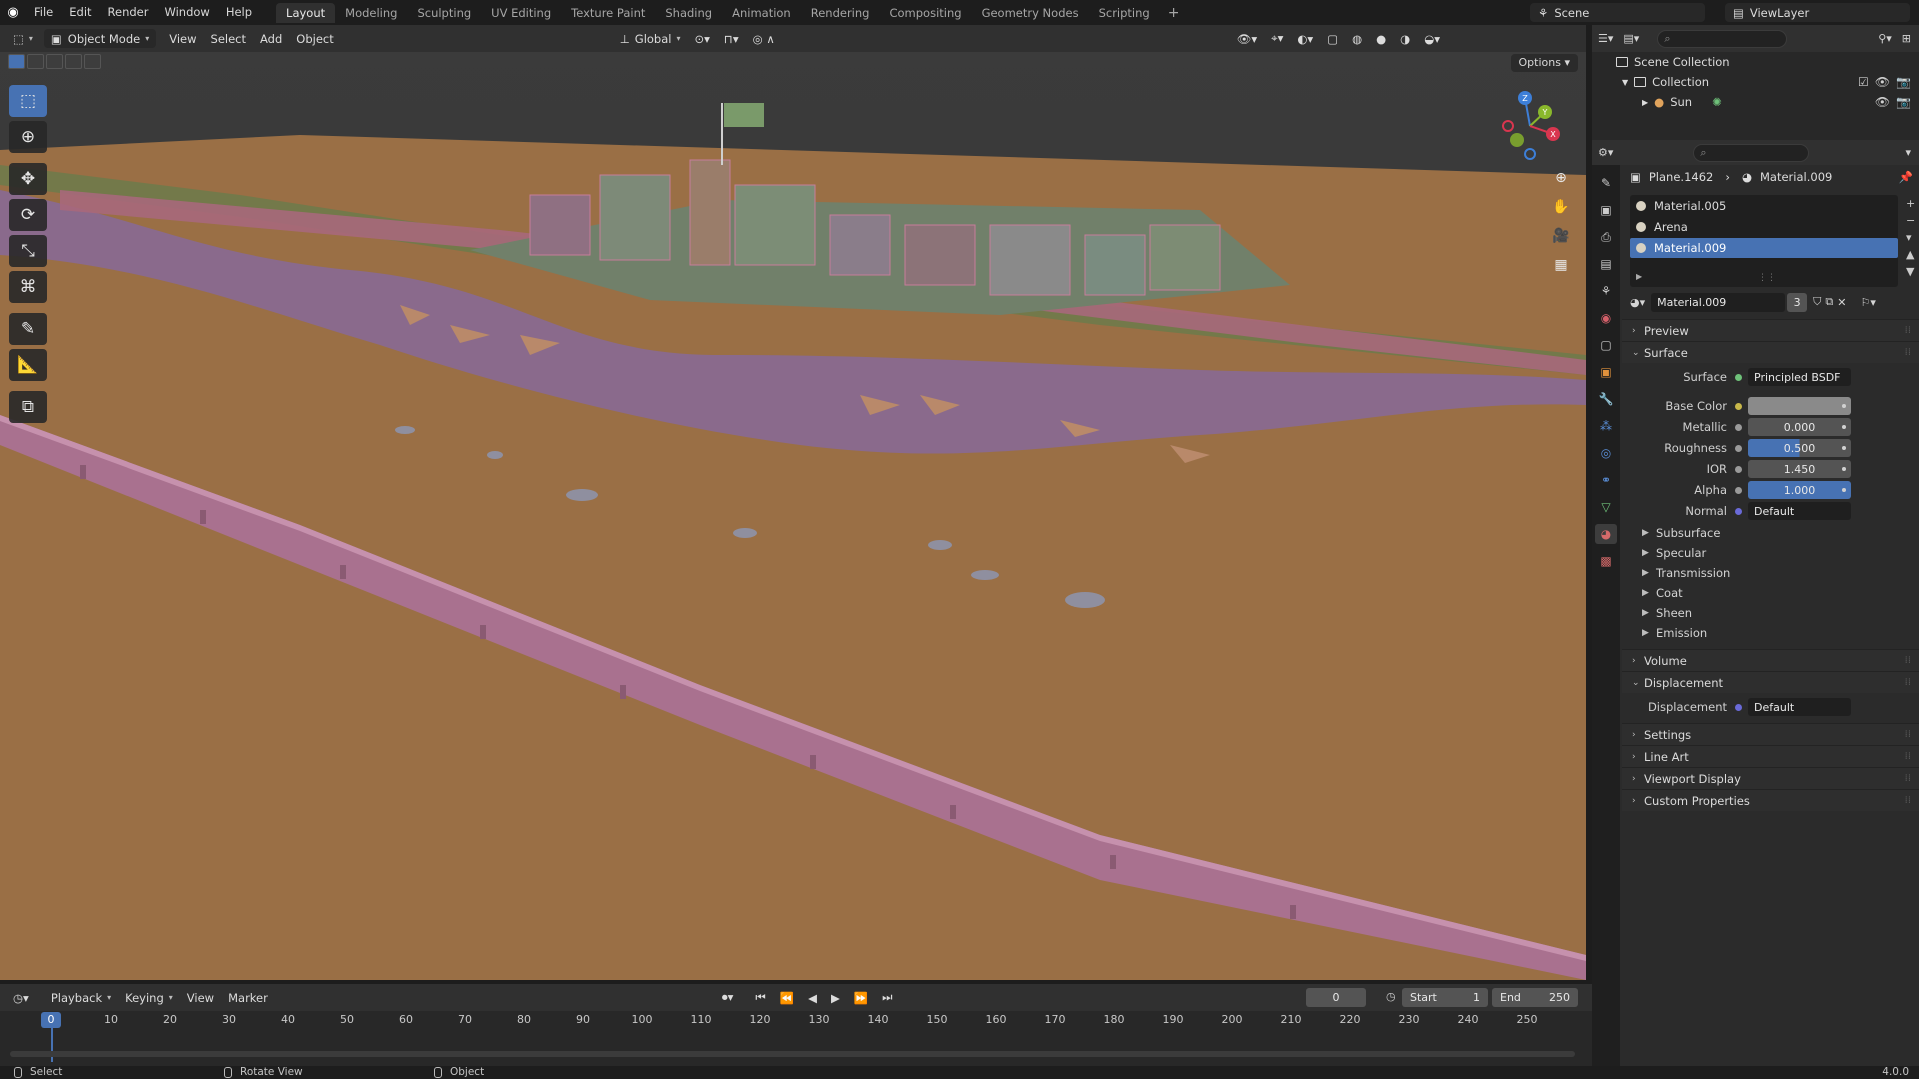  What do you see at coordinates (688, 13) in the screenshot?
I see `tab-shading: Shading` at bounding box center [688, 13].